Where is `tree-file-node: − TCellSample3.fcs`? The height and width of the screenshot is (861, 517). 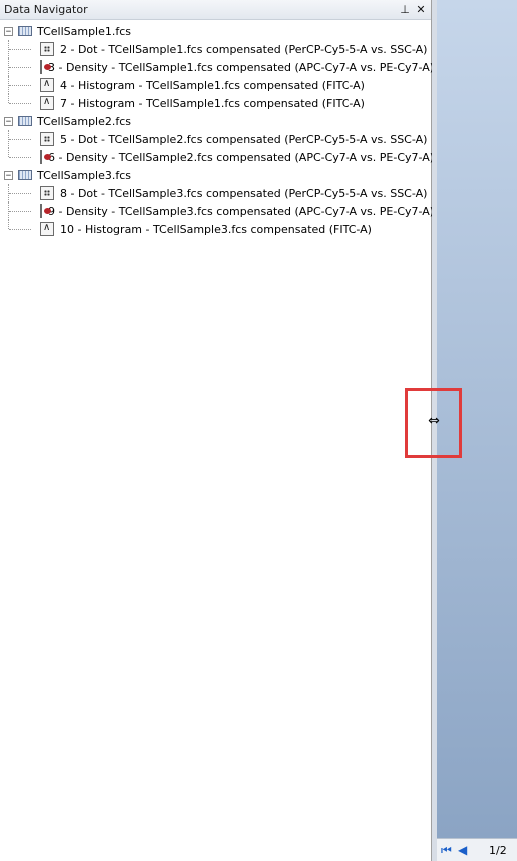
tree-file-node: − TCellSample3.fcs is located at coordinates (215, 175).